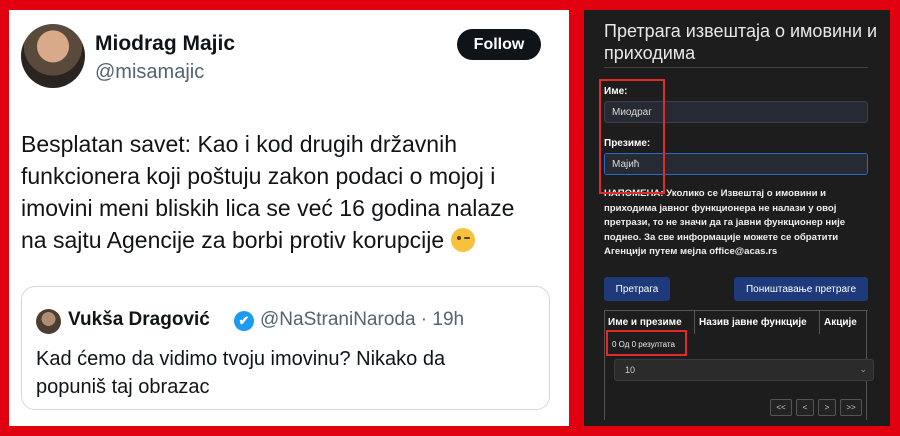 The width and height of the screenshot is (900, 436). What do you see at coordinates (139, 319) in the screenshot?
I see `quoted-author-name: Vukša Dragović` at bounding box center [139, 319].